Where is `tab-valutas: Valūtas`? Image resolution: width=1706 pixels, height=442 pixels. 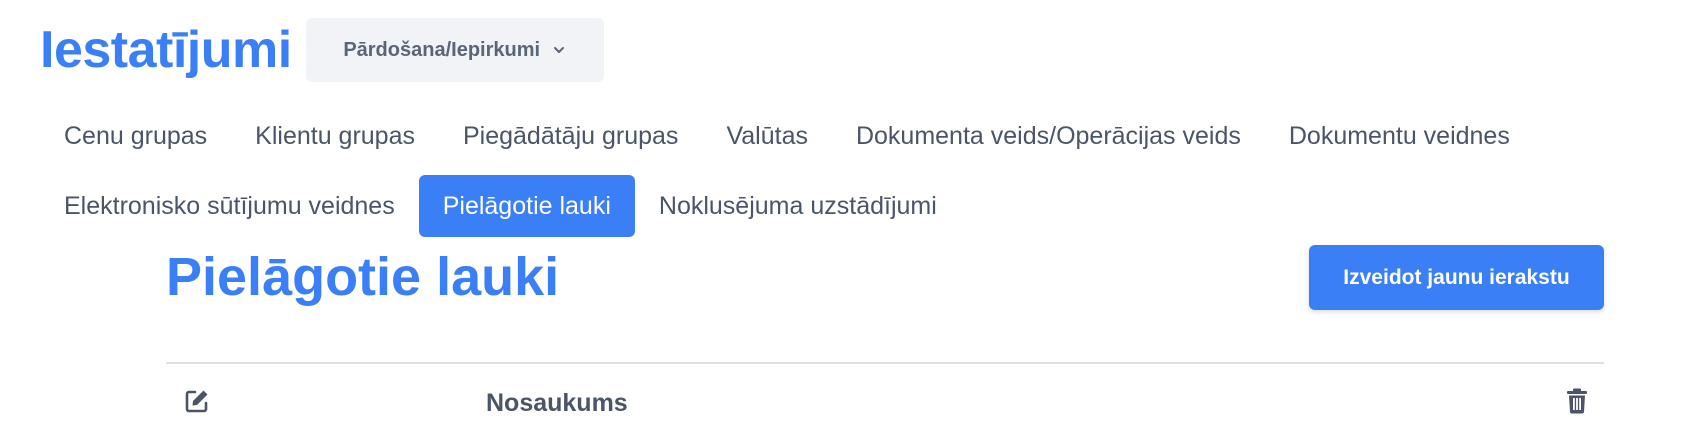 tab-valutas: Valūtas is located at coordinates (767, 136).